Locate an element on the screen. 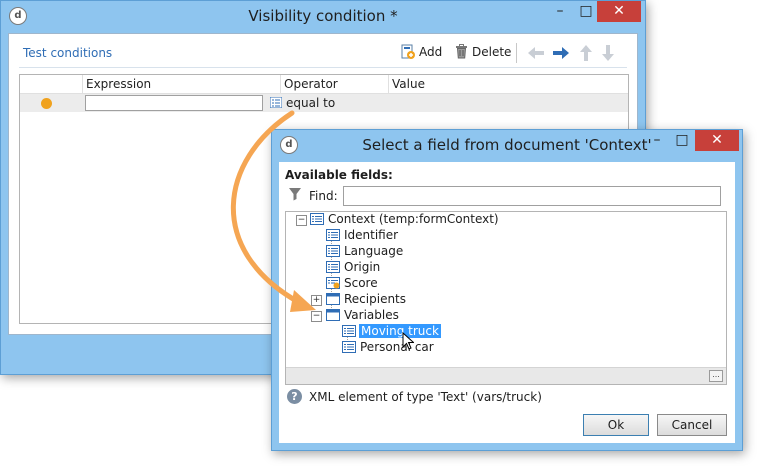 The width and height of the screenshot is (760, 467). delete-label: Delete is located at coordinates (492, 51).